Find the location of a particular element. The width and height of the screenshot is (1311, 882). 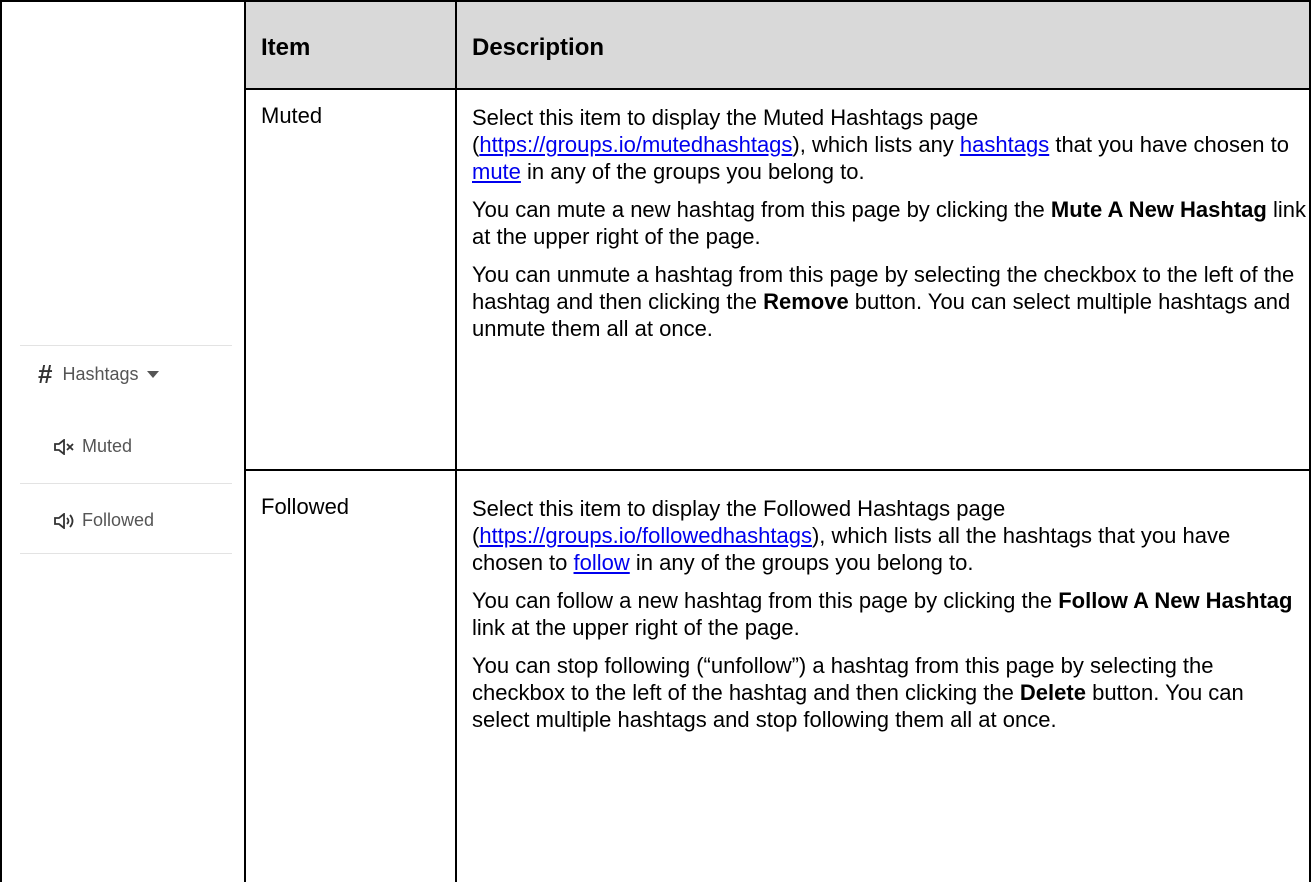

column-header-item: Item is located at coordinates (286, 47).